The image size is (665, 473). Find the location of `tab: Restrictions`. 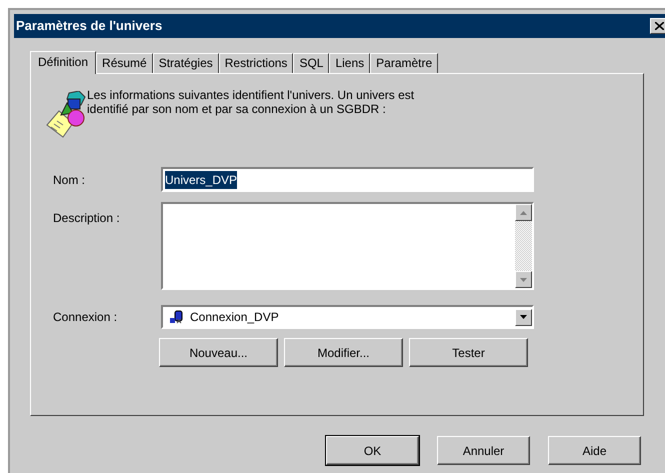

tab: Restrictions is located at coordinates (256, 63).